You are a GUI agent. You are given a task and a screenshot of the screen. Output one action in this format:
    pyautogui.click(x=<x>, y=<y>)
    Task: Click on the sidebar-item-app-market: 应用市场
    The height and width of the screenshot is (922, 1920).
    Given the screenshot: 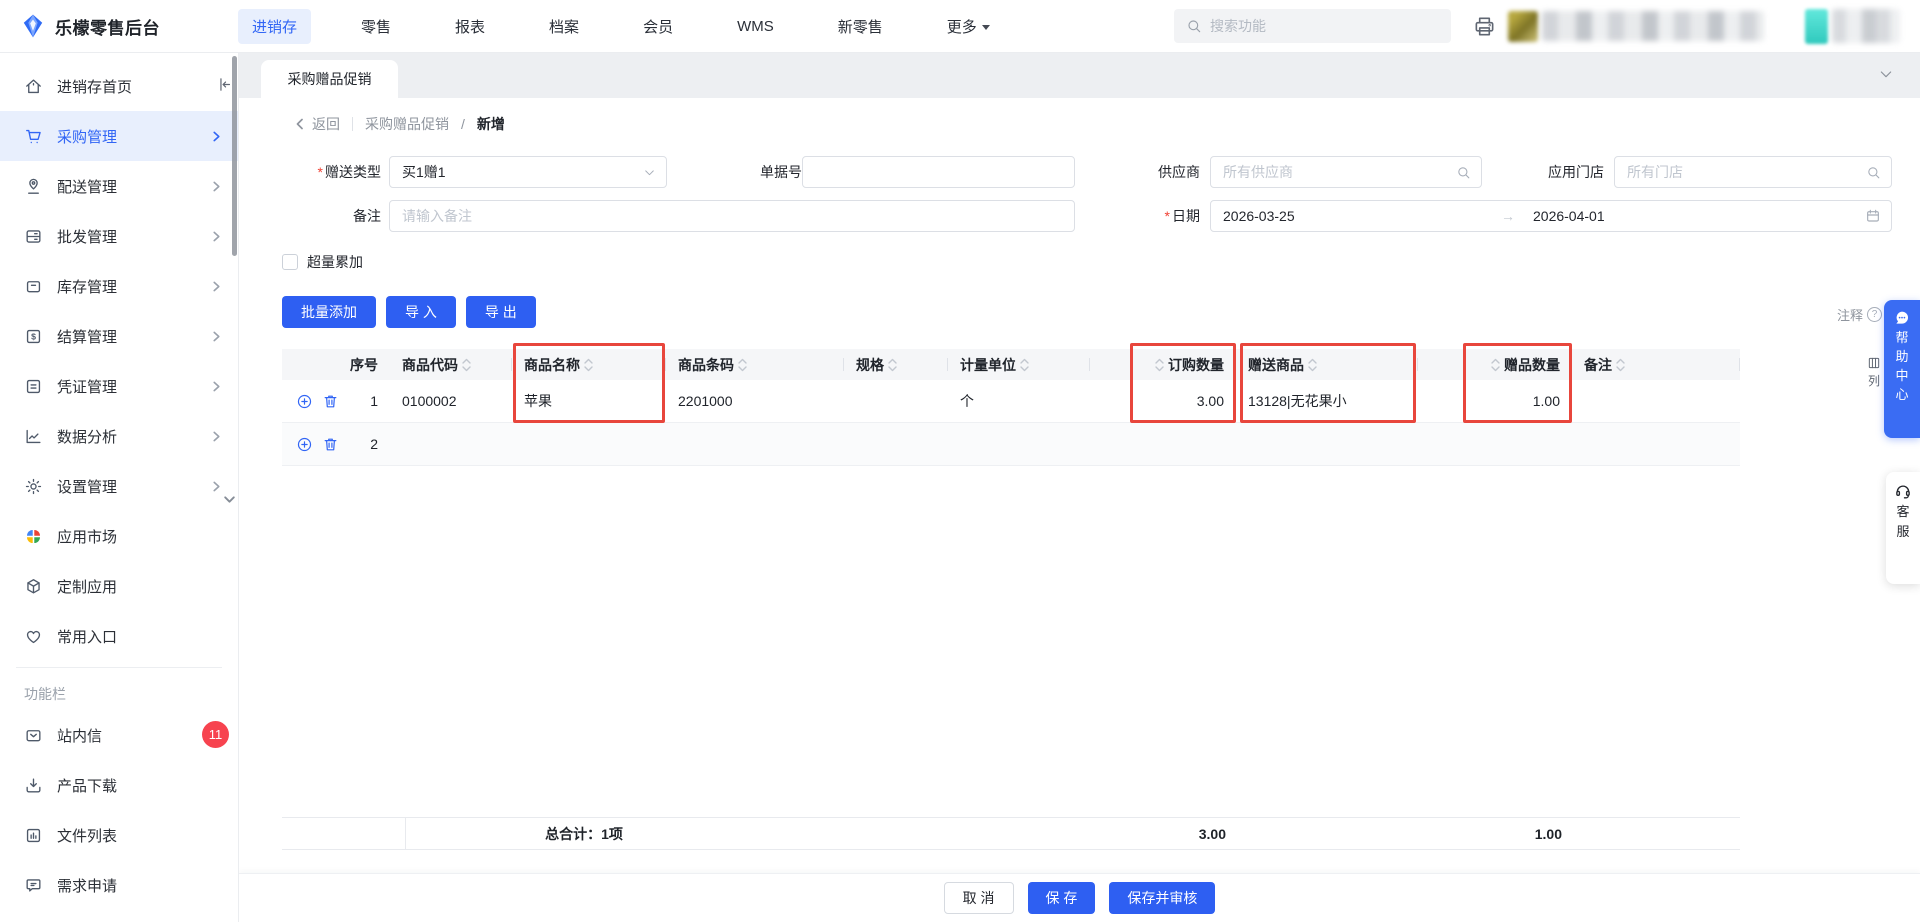 What is the action you would take?
    pyautogui.click(x=119, y=536)
    